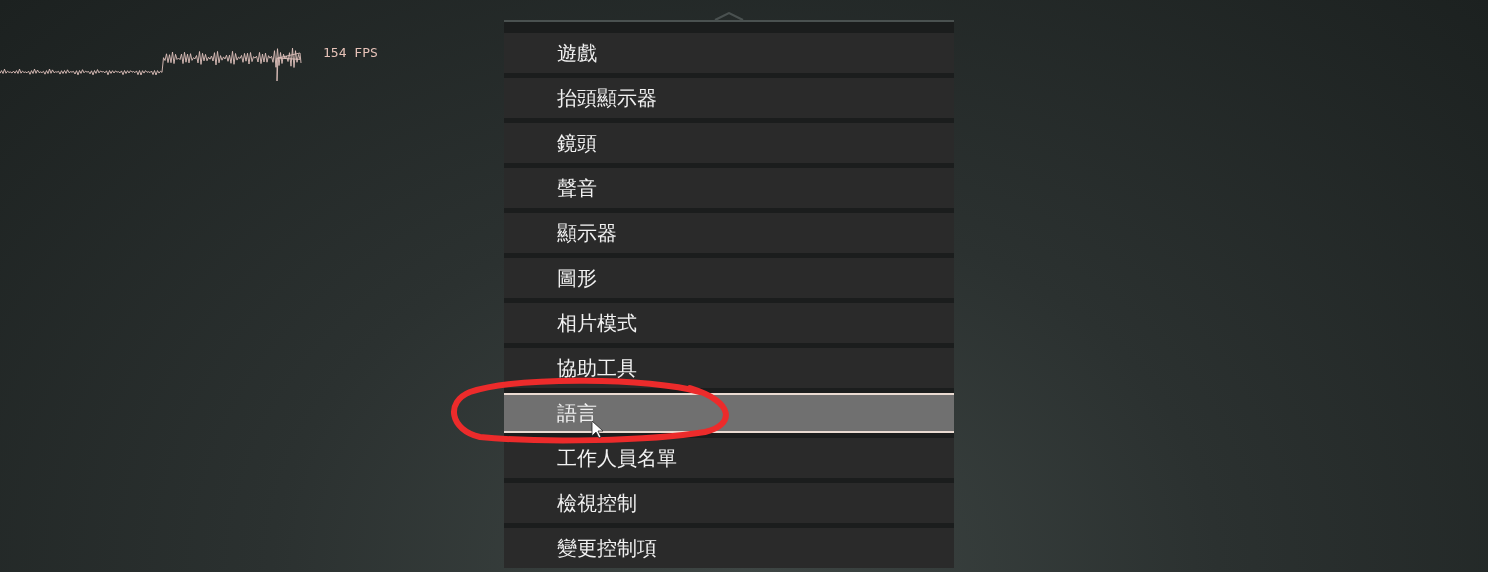  What do you see at coordinates (729, 233) in the screenshot?
I see `menu-item: 顯示器` at bounding box center [729, 233].